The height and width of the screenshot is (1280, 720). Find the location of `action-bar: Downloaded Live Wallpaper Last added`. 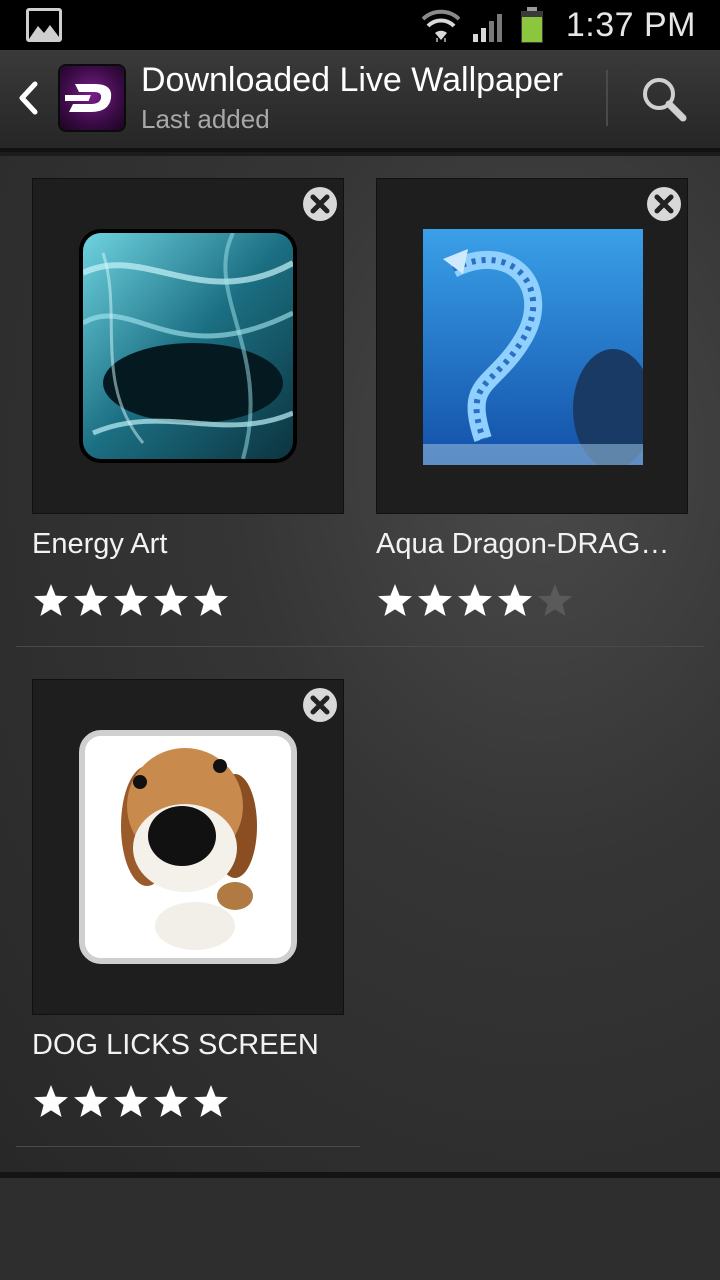

action-bar: Downloaded Live Wallpaper Last added is located at coordinates (360, 101).